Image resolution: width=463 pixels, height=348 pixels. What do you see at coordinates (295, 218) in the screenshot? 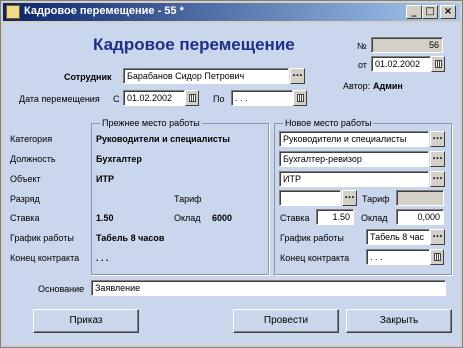
I see `new-rate-label: Ставка` at bounding box center [295, 218].